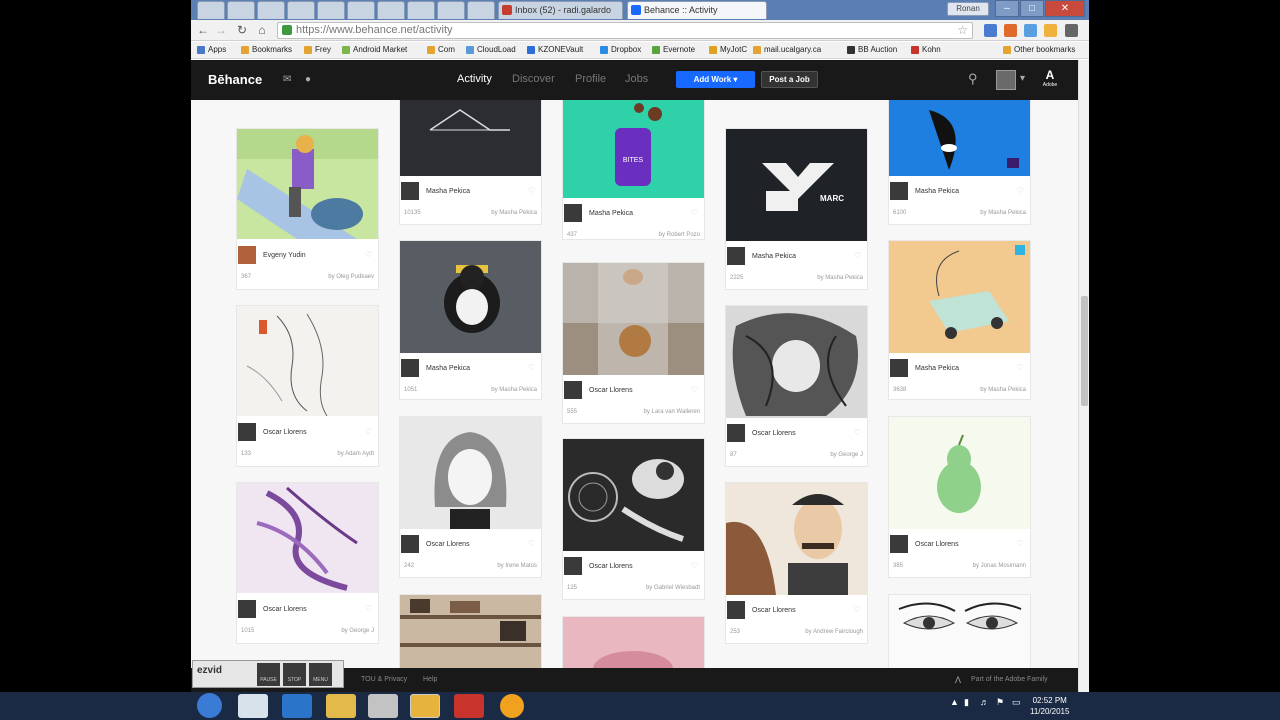  Describe the element at coordinates (796, 185) in the screenshot. I see `project-thumbnail-logo: MARC` at that location.